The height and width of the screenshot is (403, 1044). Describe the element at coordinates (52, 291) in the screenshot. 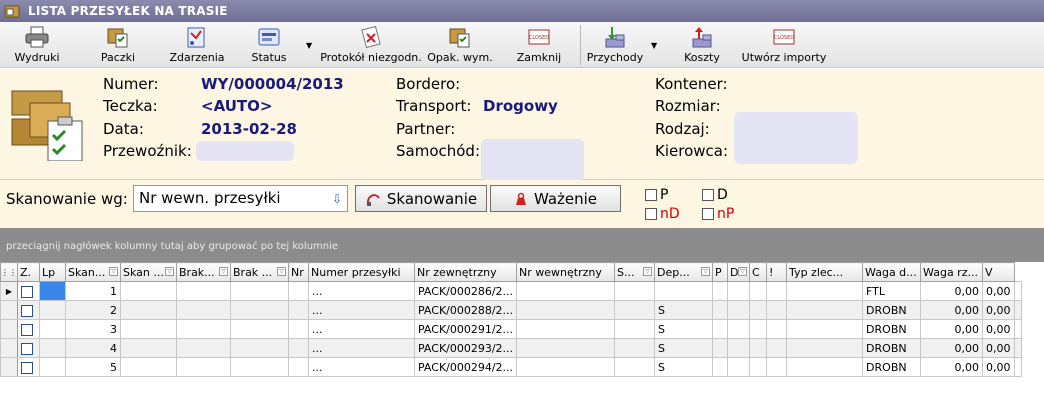

I see `selected-cell` at that location.